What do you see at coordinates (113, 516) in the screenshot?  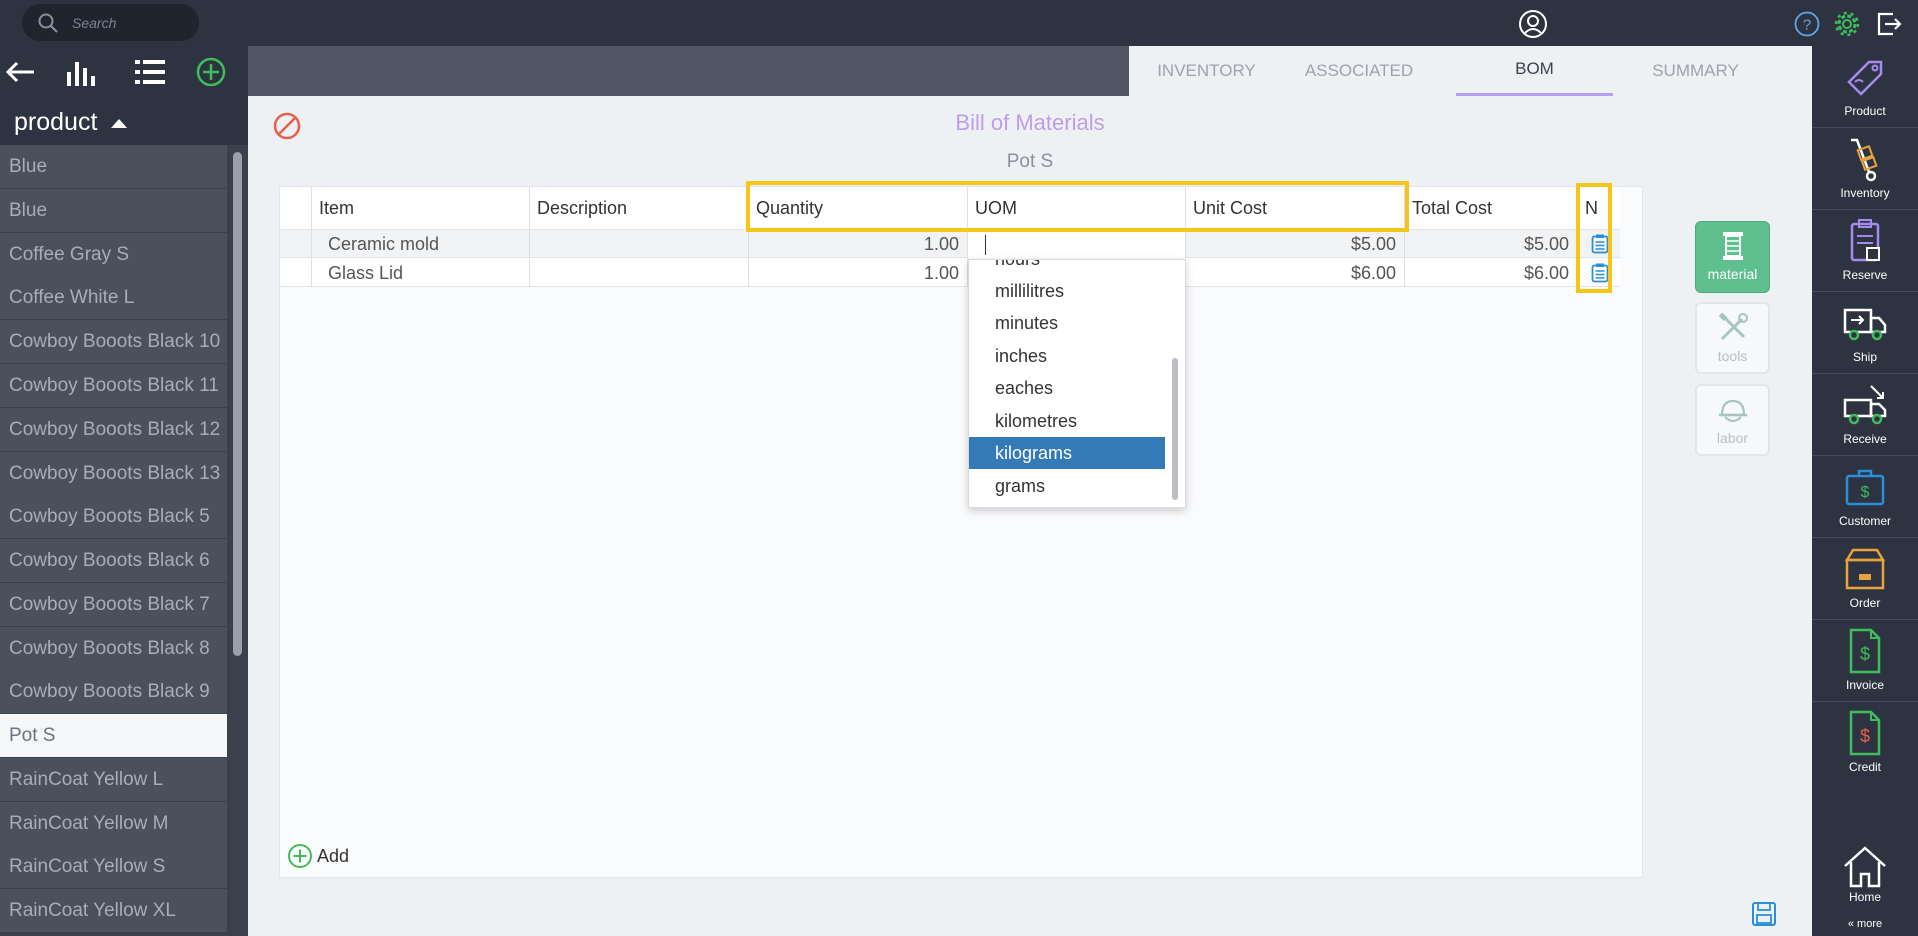 I see `list-item: Cowboy Booots Black 5` at bounding box center [113, 516].